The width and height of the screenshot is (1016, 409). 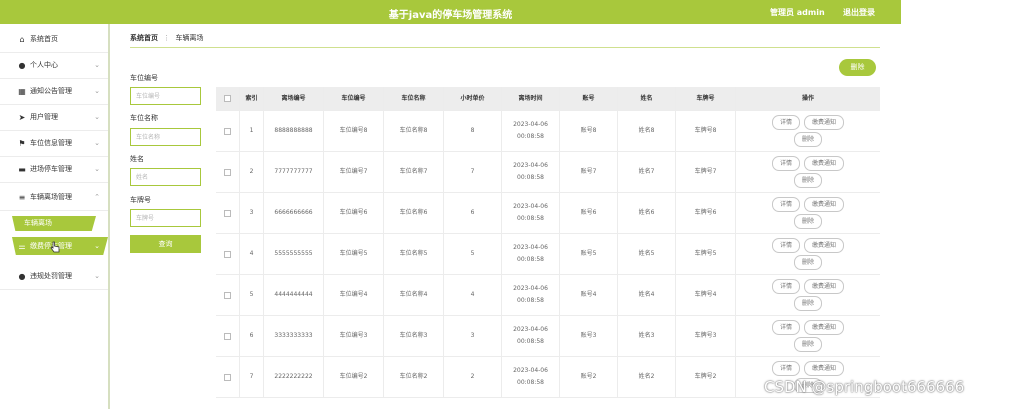 What do you see at coordinates (165, 96) in the screenshot?
I see `spot-no-input` at bounding box center [165, 96].